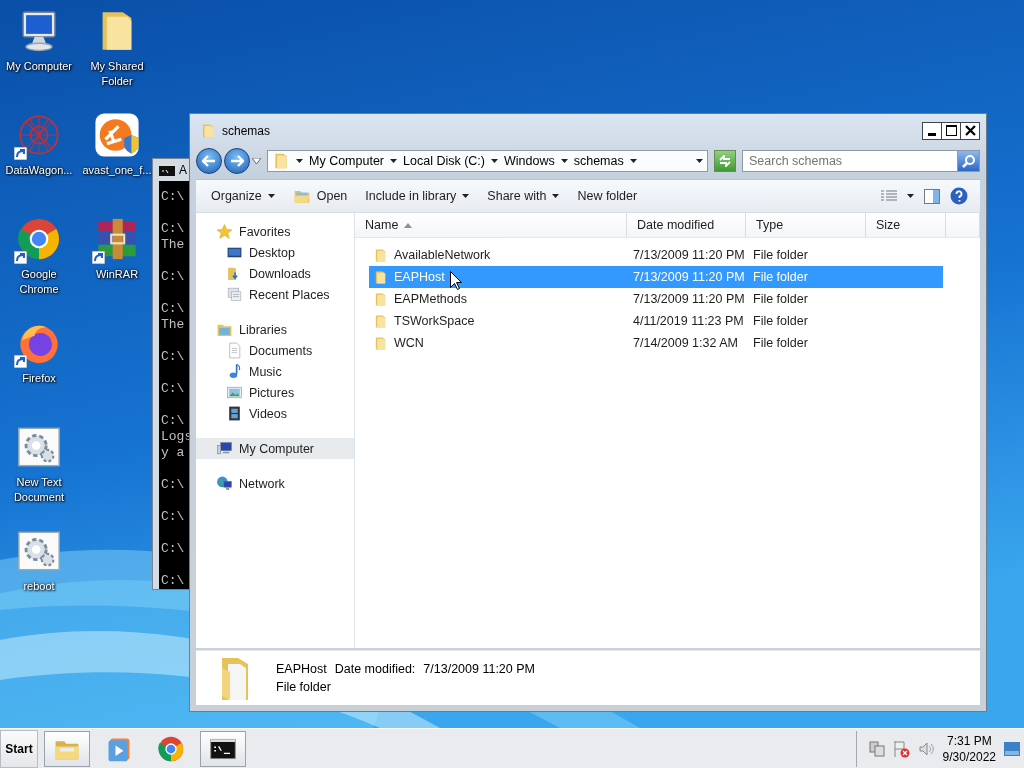  What do you see at coordinates (444, 161) in the screenshot?
I see `breadcrumb-item: Local Disk (C:)` at bounding box center [444, 161].